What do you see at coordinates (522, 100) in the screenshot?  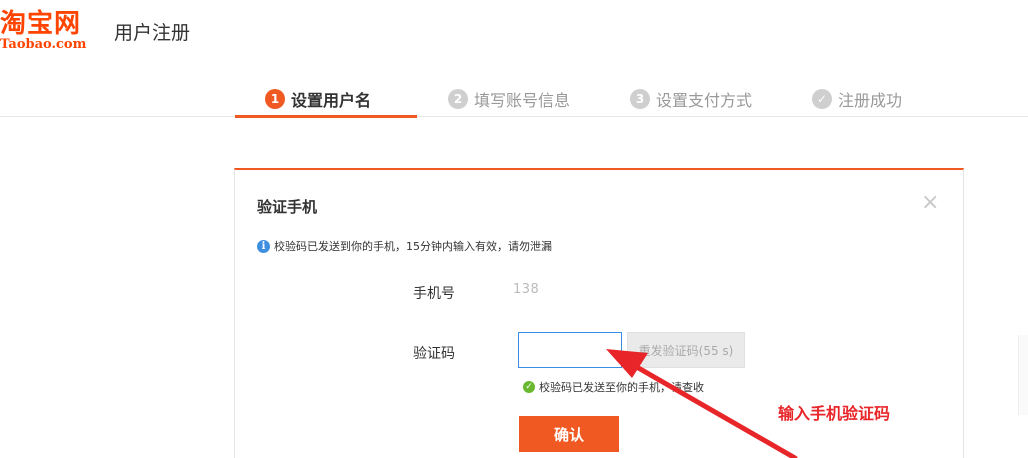 I see `step-label: 填写账号信息` at bounding box center [522, 100].